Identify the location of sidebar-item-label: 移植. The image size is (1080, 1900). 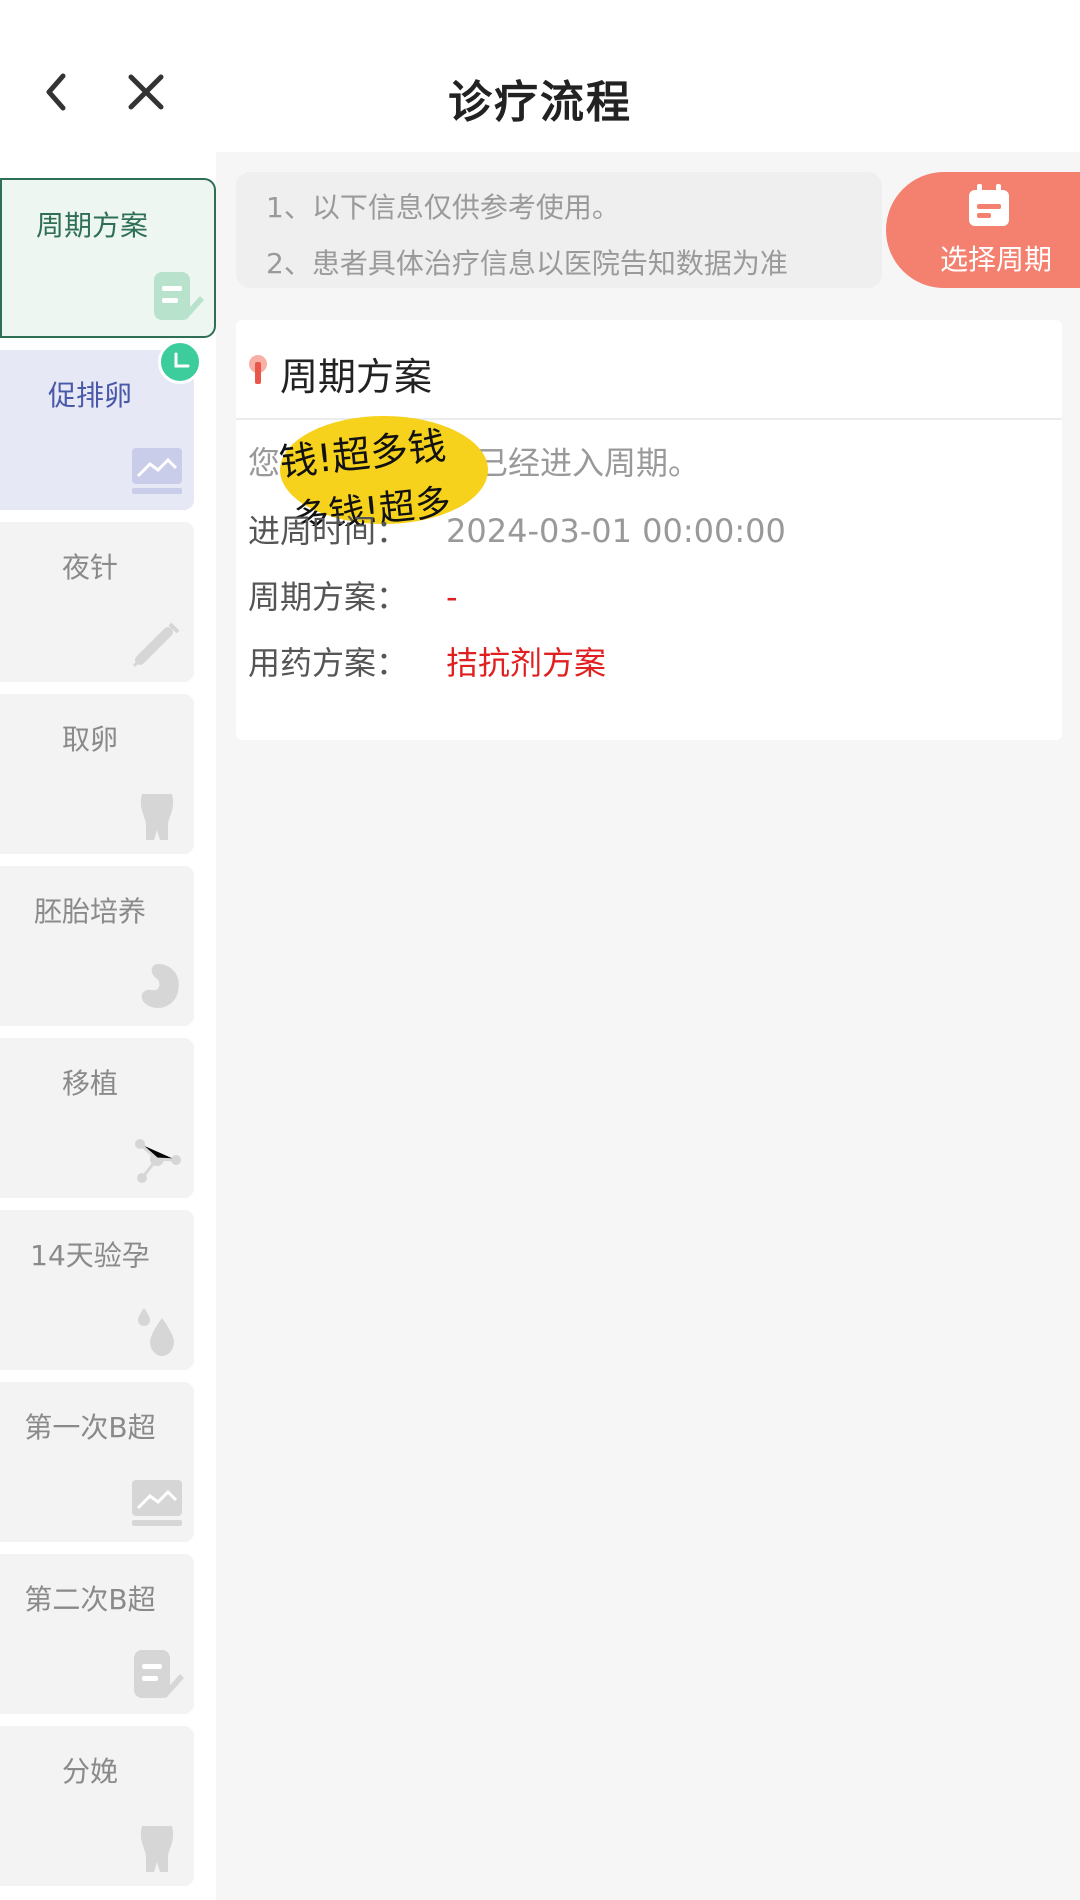
(89, 1083).